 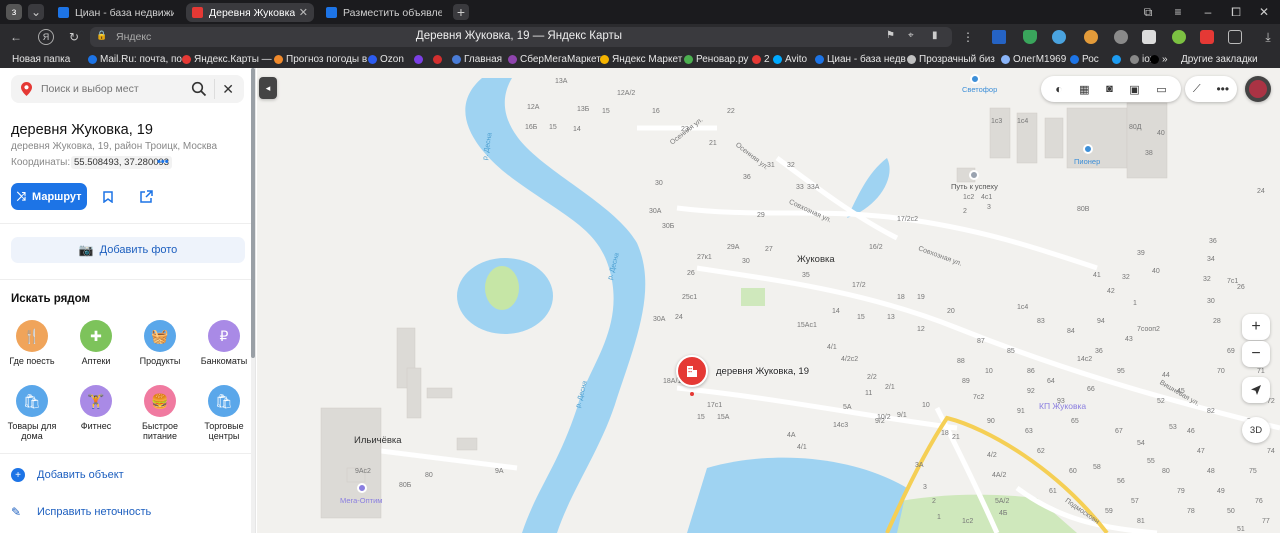 What do you see at coordinates (1121, 37) in the screenshot?
I see `extension-hat-icon` at bounding box center [1121, 37].